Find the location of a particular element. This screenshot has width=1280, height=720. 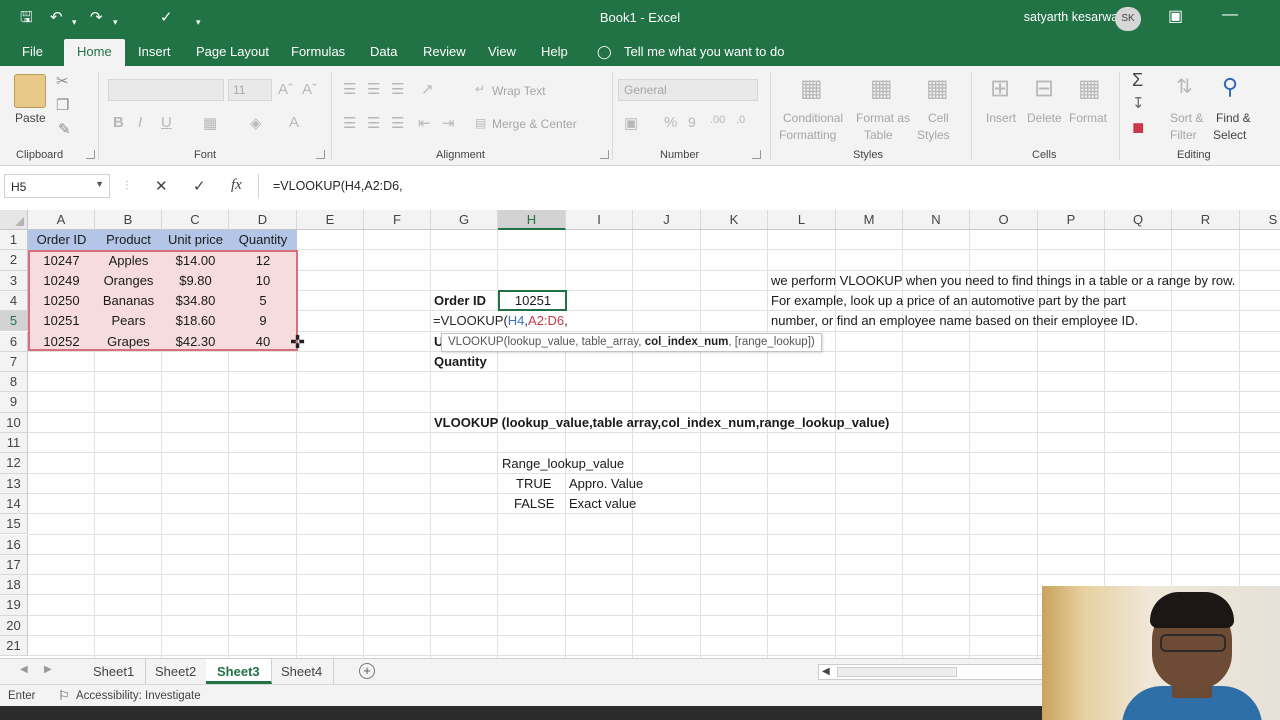

tab-sheet2: Sheet2 is located at coordinates (176, 671).